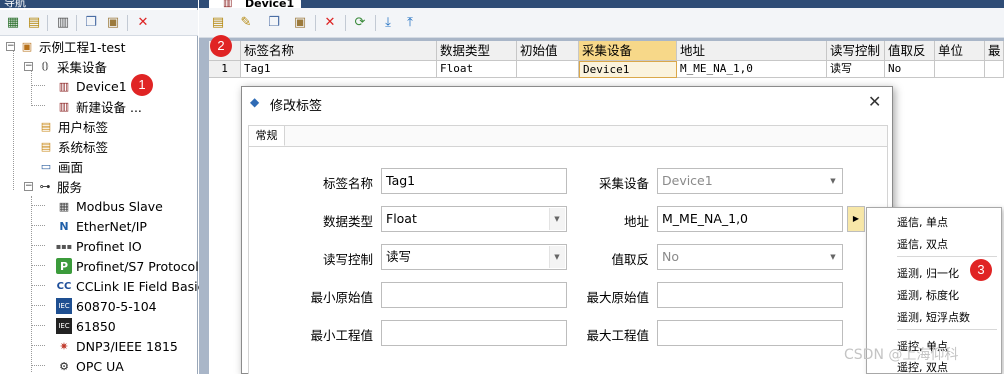  What do you see at coordinates (27, 46) in the screenshot?
I see `project-icon: ▣` at bounding box center [27, 46].